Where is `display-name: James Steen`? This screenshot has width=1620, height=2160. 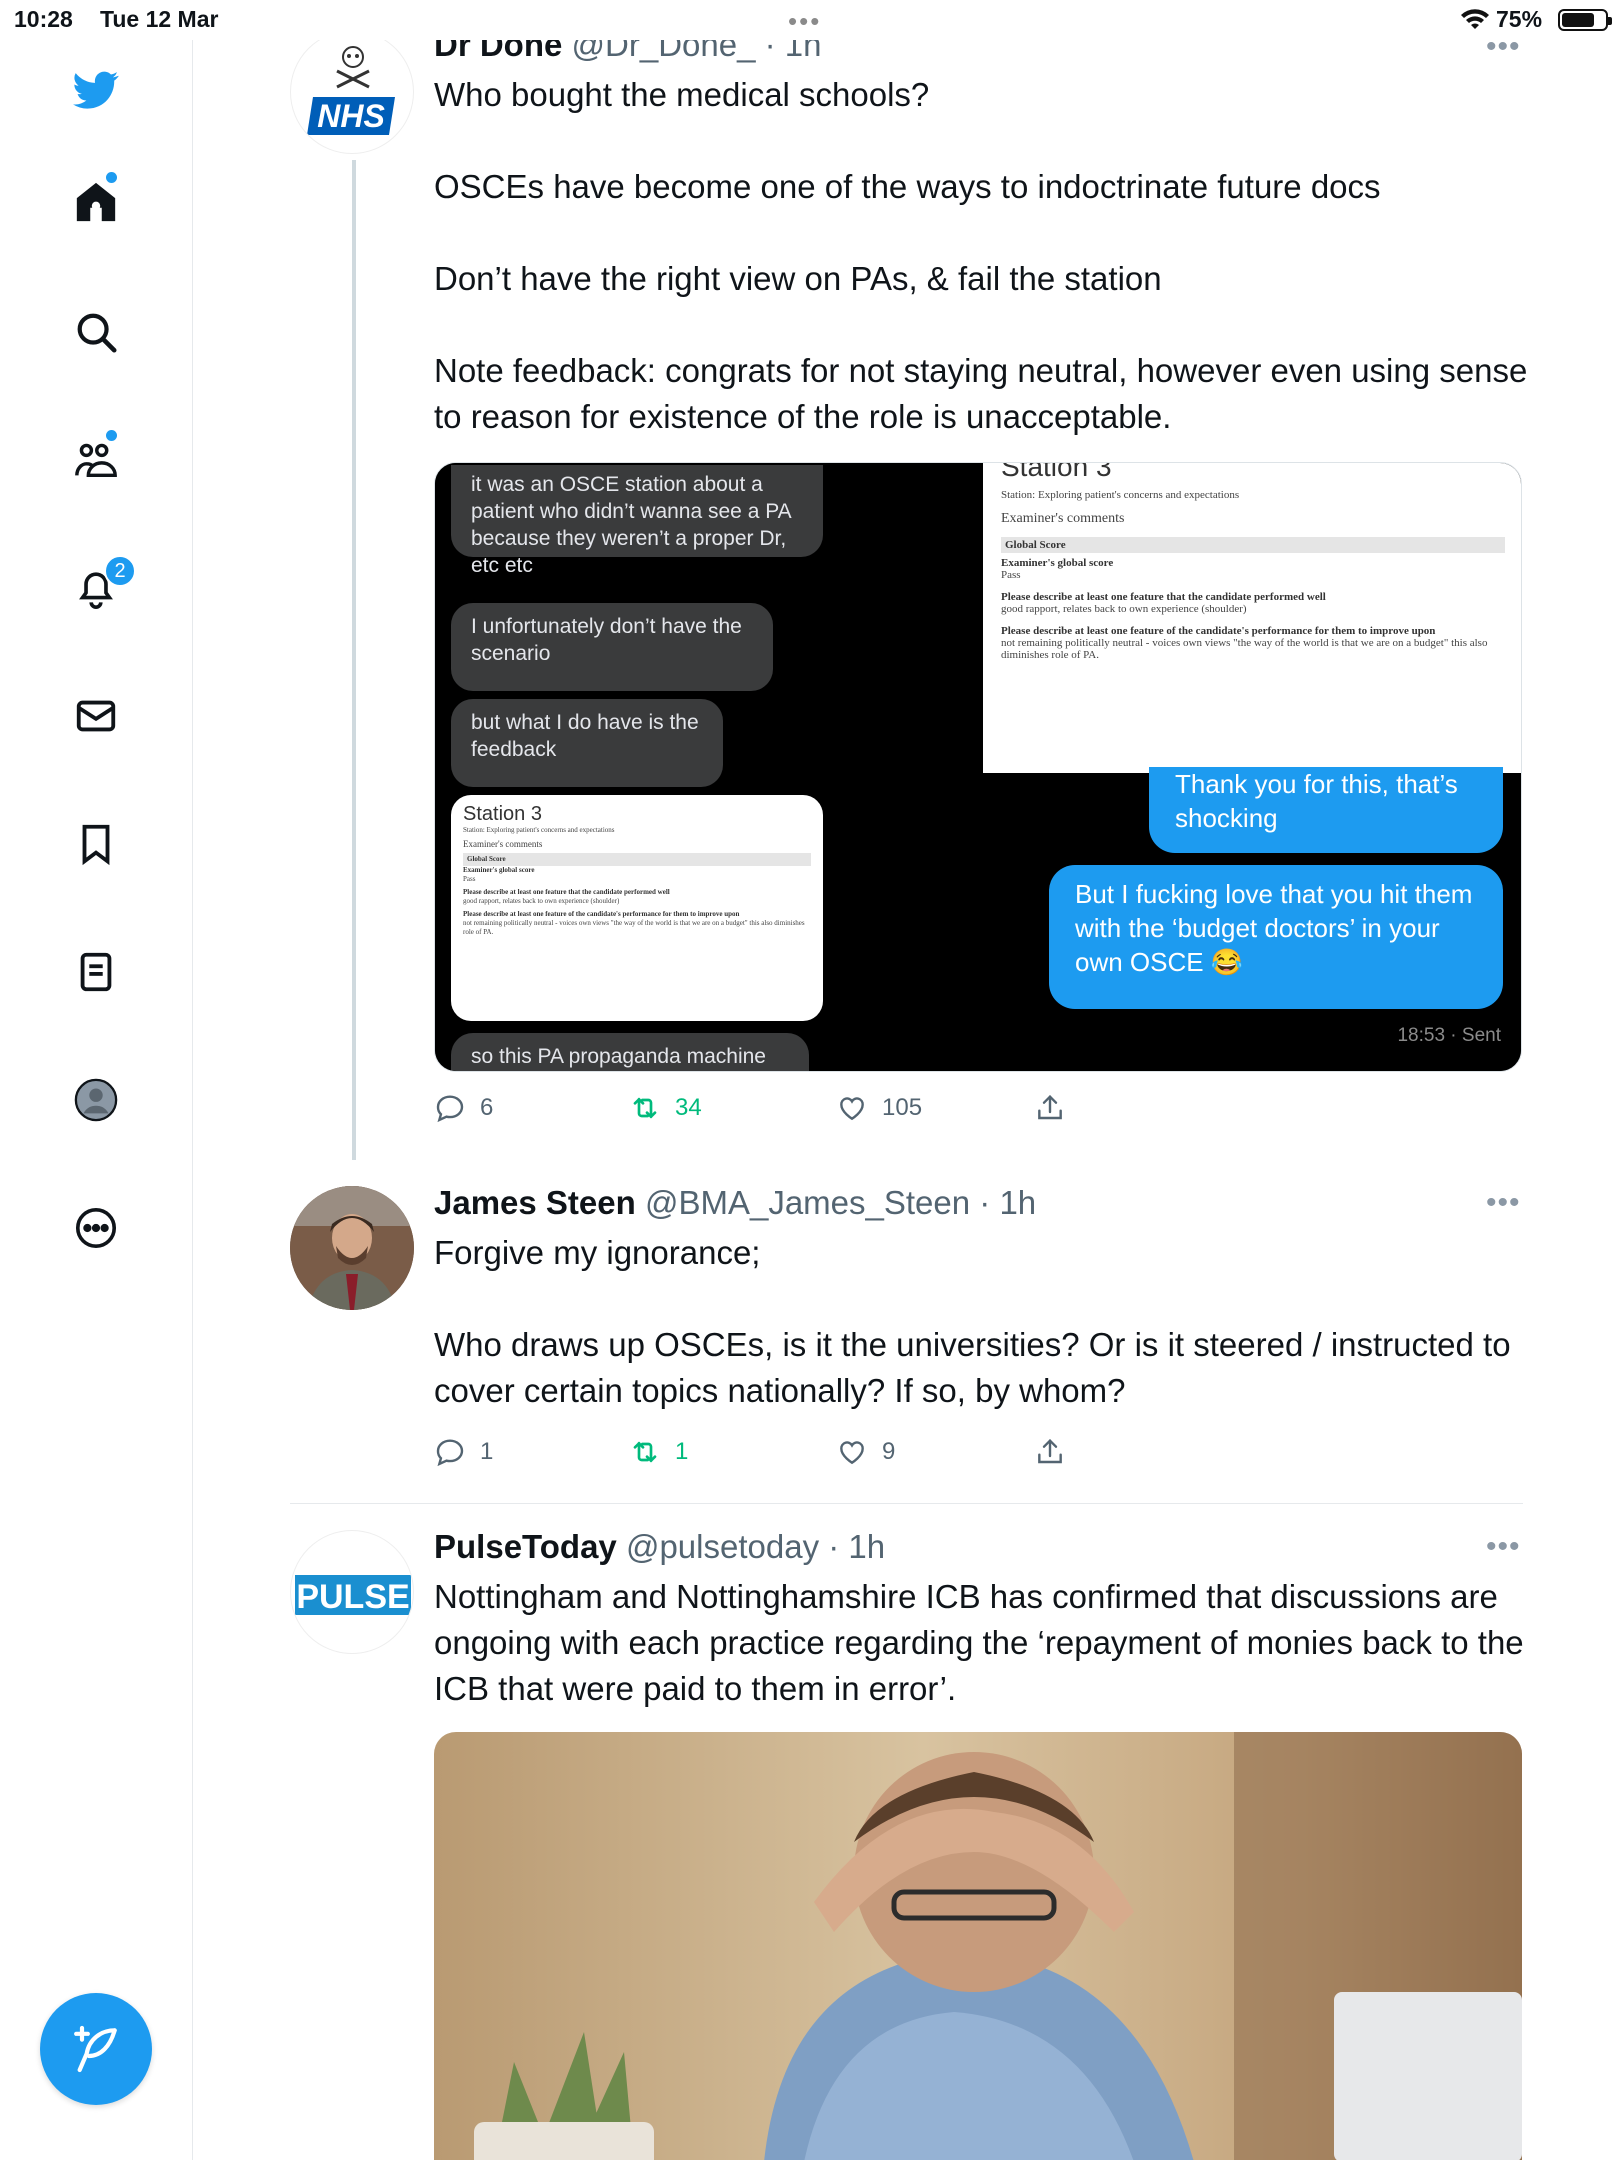
display-name: James Steen is located at coordinates (535, 1202).